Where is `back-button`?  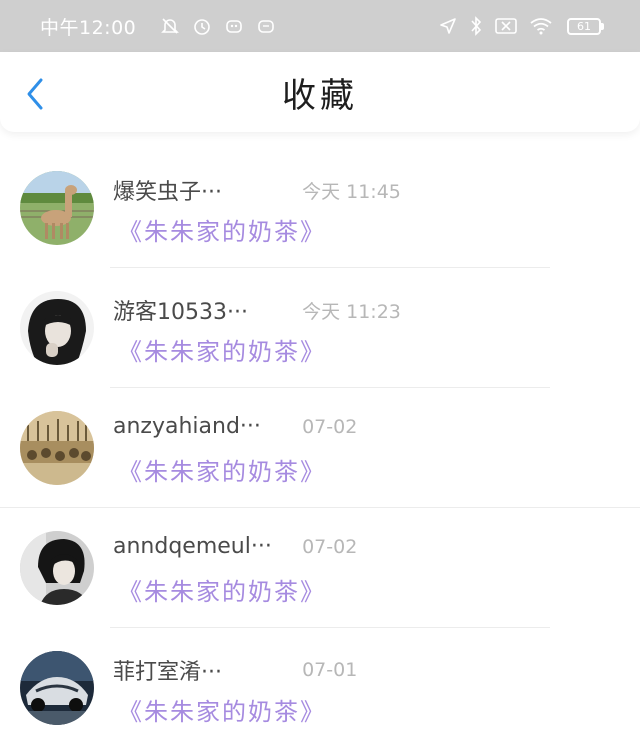
back-button is located at coordinates (35, 94).